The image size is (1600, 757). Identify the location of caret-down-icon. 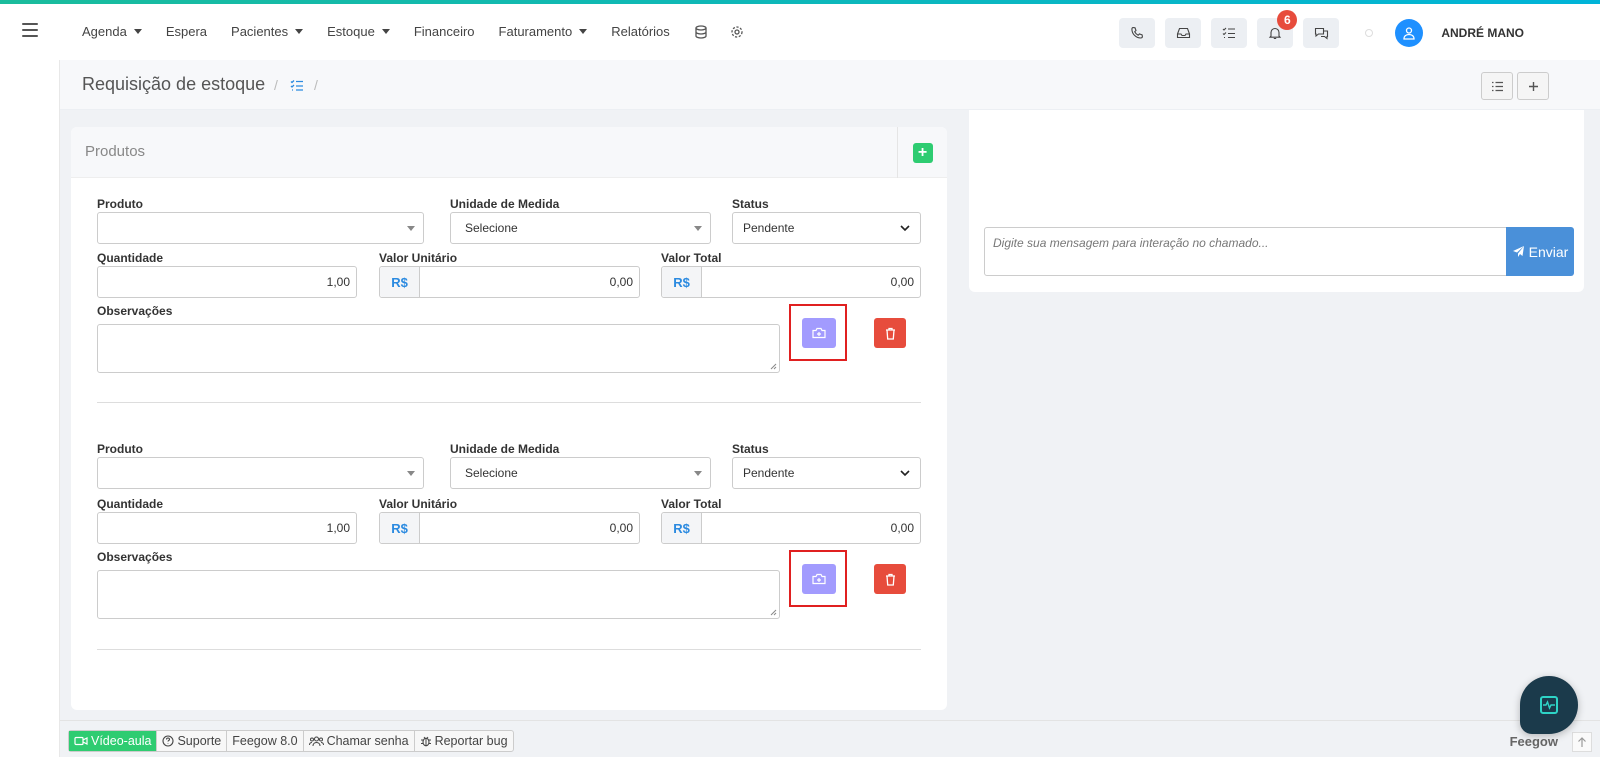
(385, 31).